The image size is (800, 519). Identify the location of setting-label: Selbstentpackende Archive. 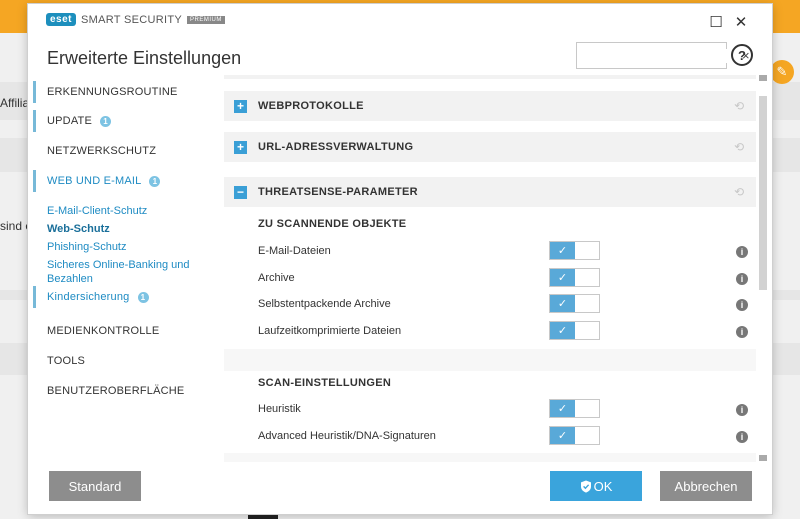
(324, 304).